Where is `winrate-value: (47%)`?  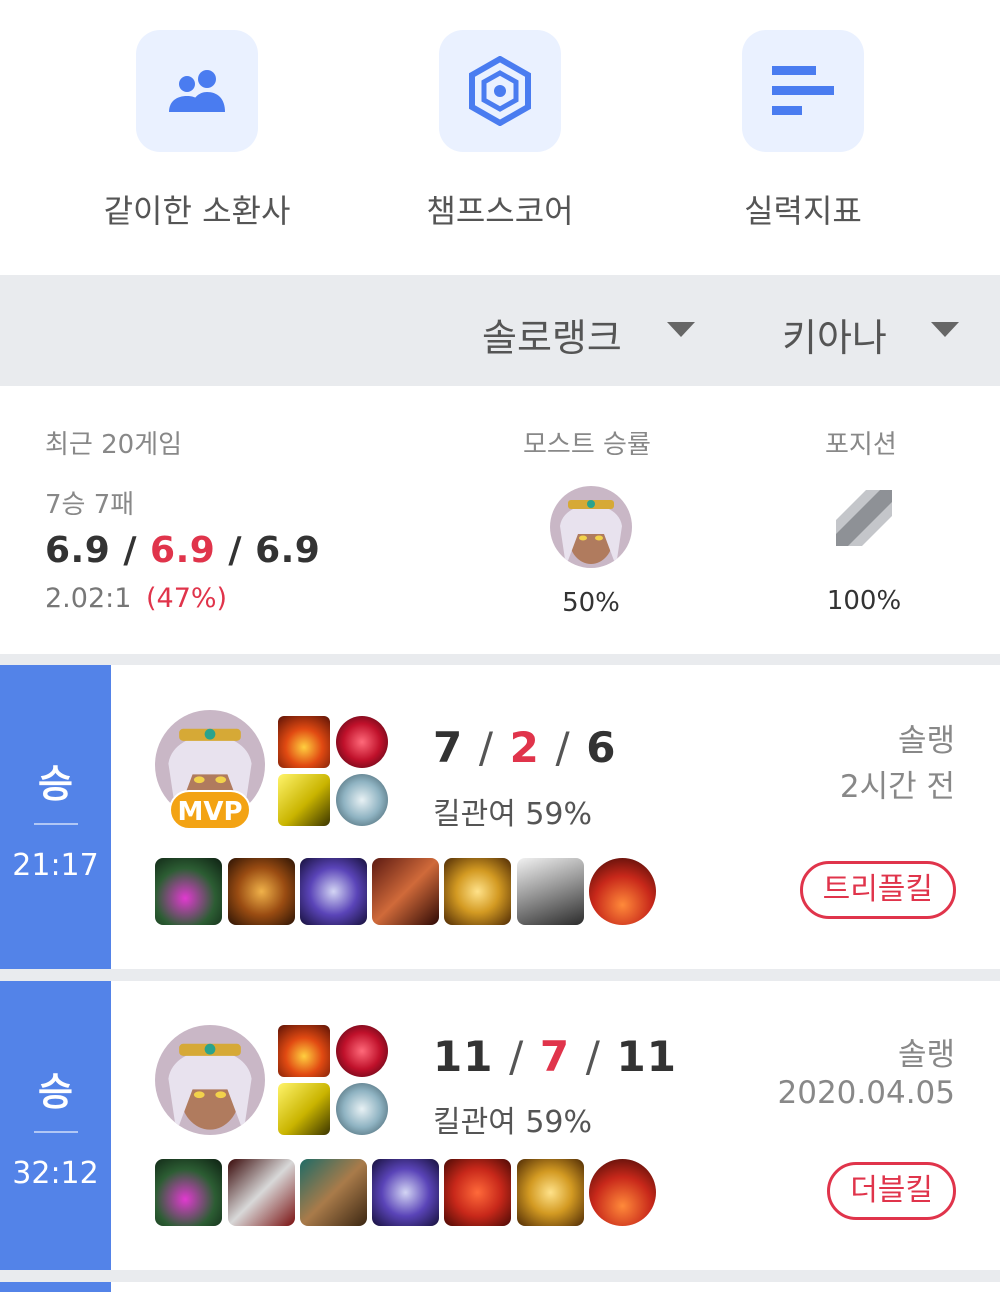
winrate-value: (47%) is located at coordinates (187, 598).